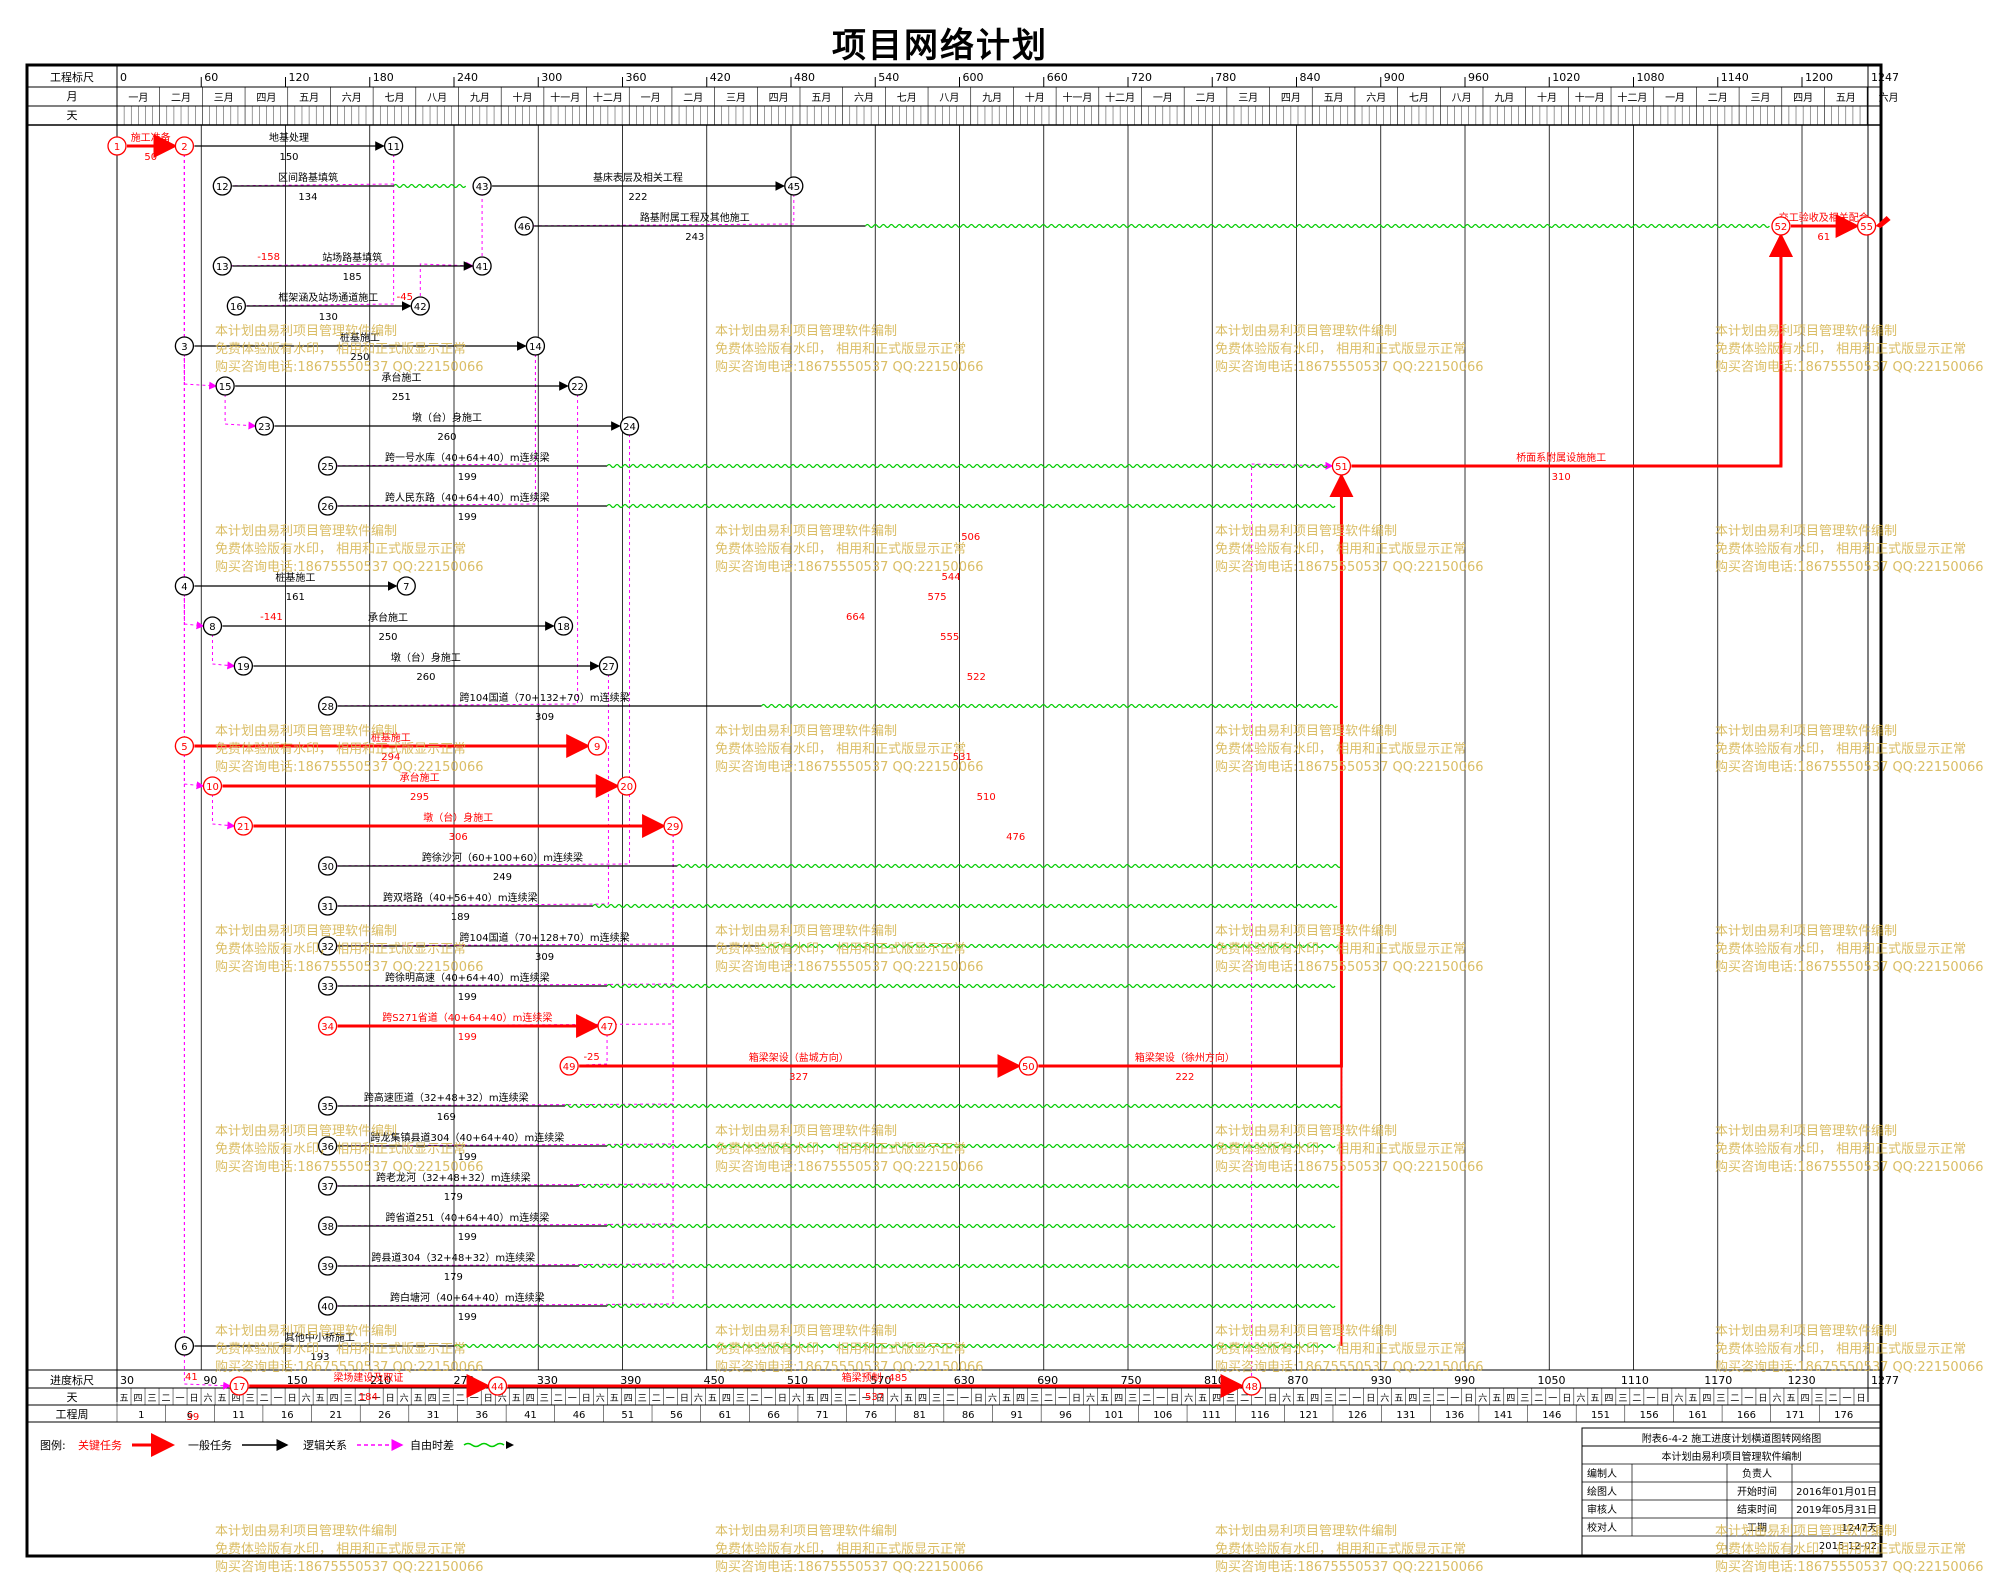 The image size is (1999, 1577). What do you see at coordinates (192, 1417) in the screenshot?
I see `float-annotation: 39` at bounding box center [192, 1417].